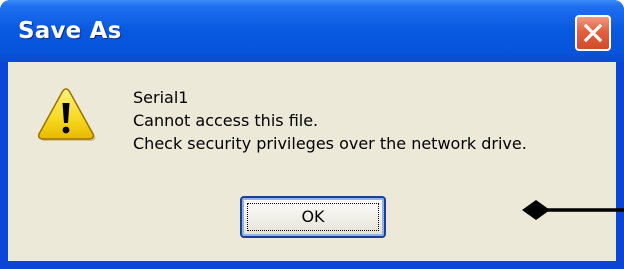 This screenshot has height=269, width=624. I want to click on arrow-pointer-icon, so click(573, 210).